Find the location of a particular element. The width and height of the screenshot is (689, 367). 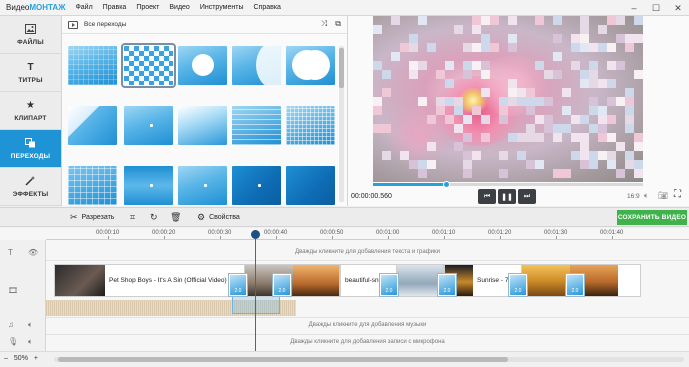

menu-edit: Правка is located at coordinates (115, 7).